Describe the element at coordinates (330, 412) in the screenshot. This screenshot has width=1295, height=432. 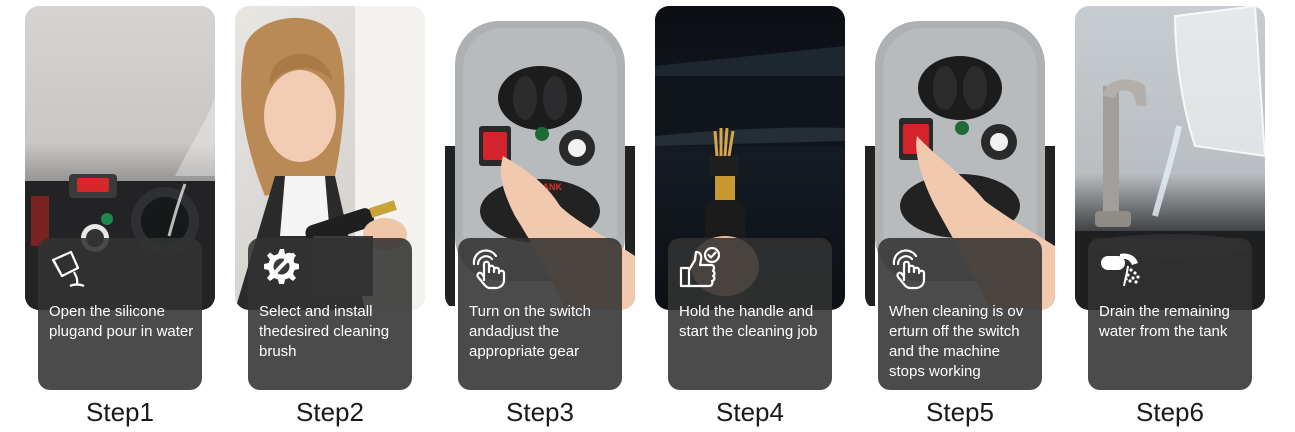
I see `step-2-label: Step2` at that location.